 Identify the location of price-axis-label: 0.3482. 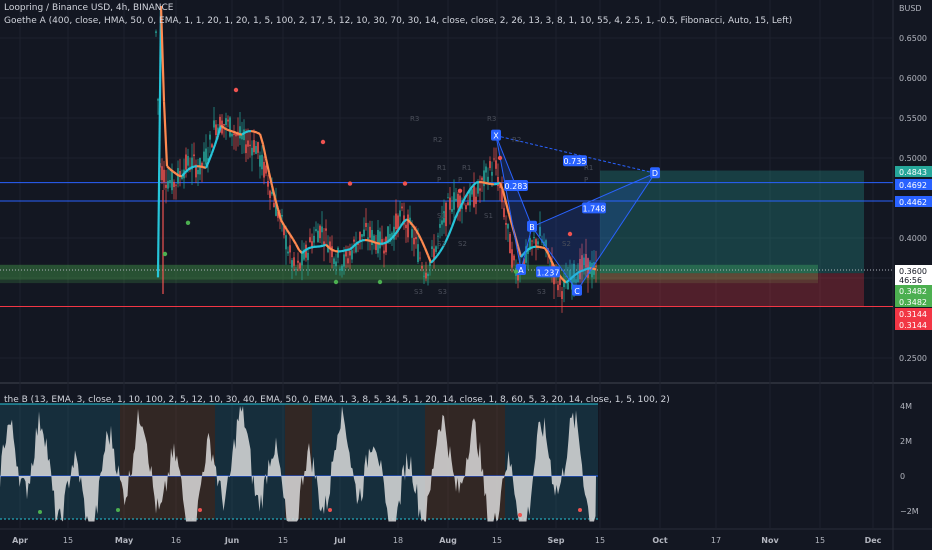
(913, 302).